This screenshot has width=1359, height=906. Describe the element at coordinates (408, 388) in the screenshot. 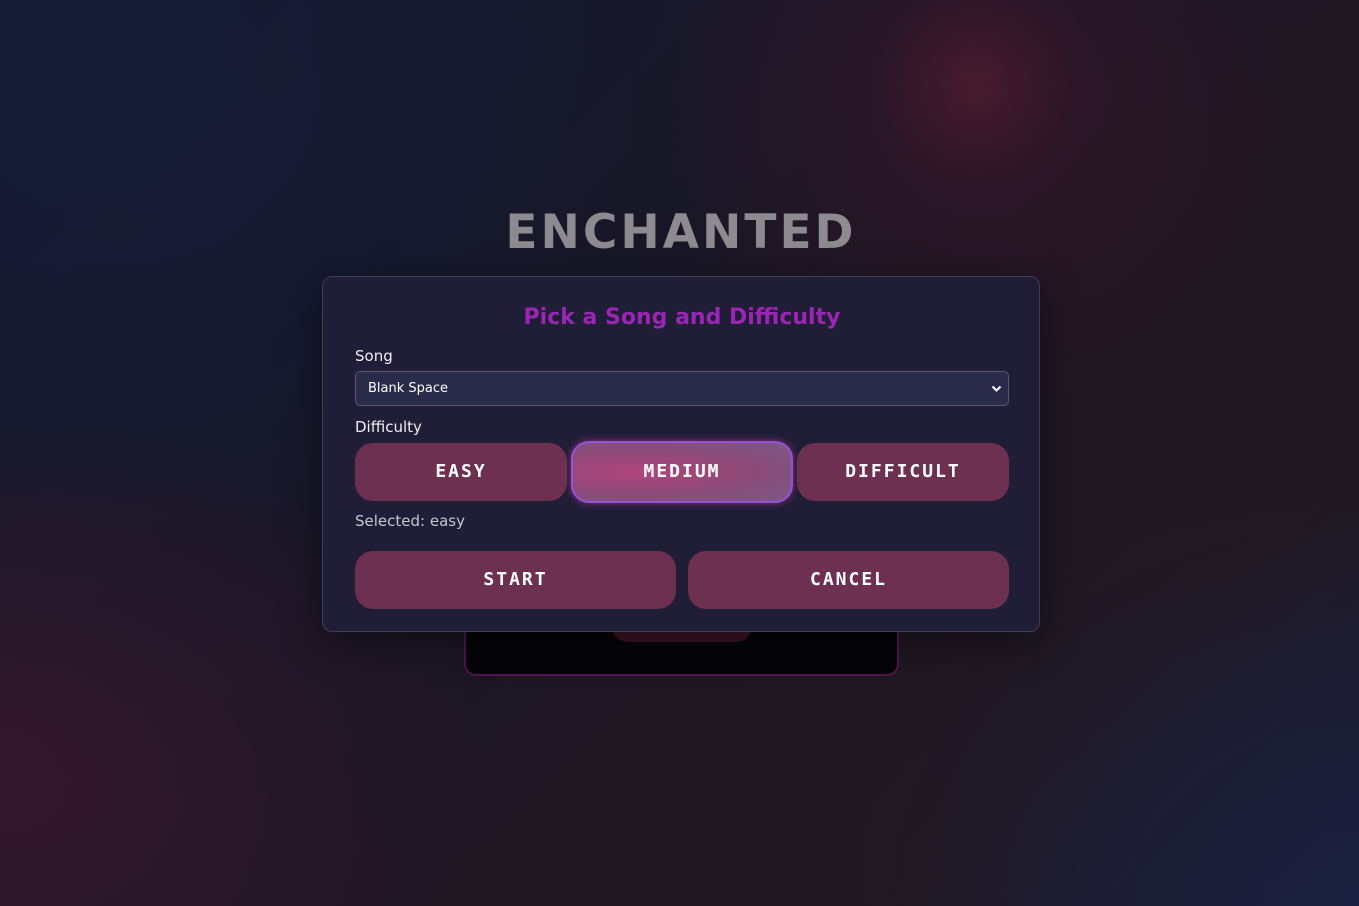

I see `song-select-value: Blank Space` at that location.